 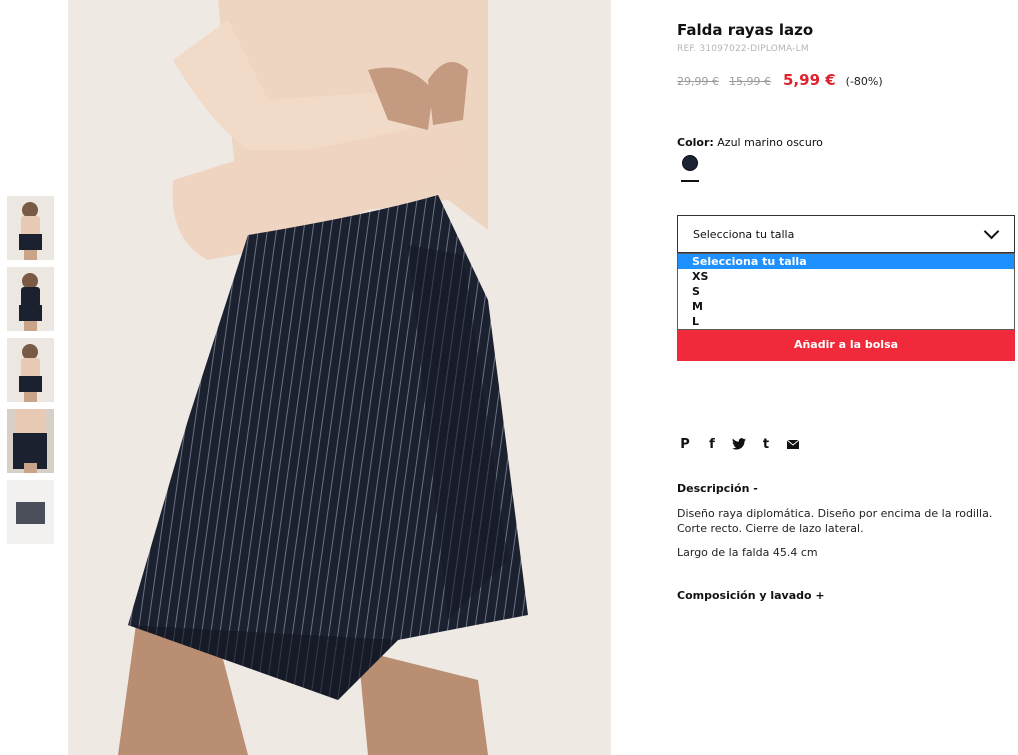 I want to click on twitter-icon, so click(x=739, y=444).